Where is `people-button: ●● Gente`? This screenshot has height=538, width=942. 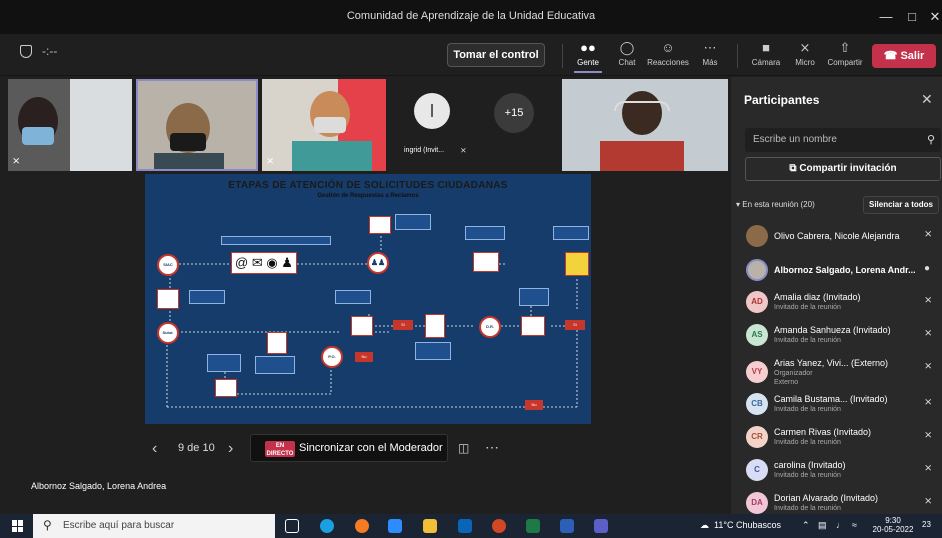 people-button: ●● Gente is located at coordinates (588, 56).